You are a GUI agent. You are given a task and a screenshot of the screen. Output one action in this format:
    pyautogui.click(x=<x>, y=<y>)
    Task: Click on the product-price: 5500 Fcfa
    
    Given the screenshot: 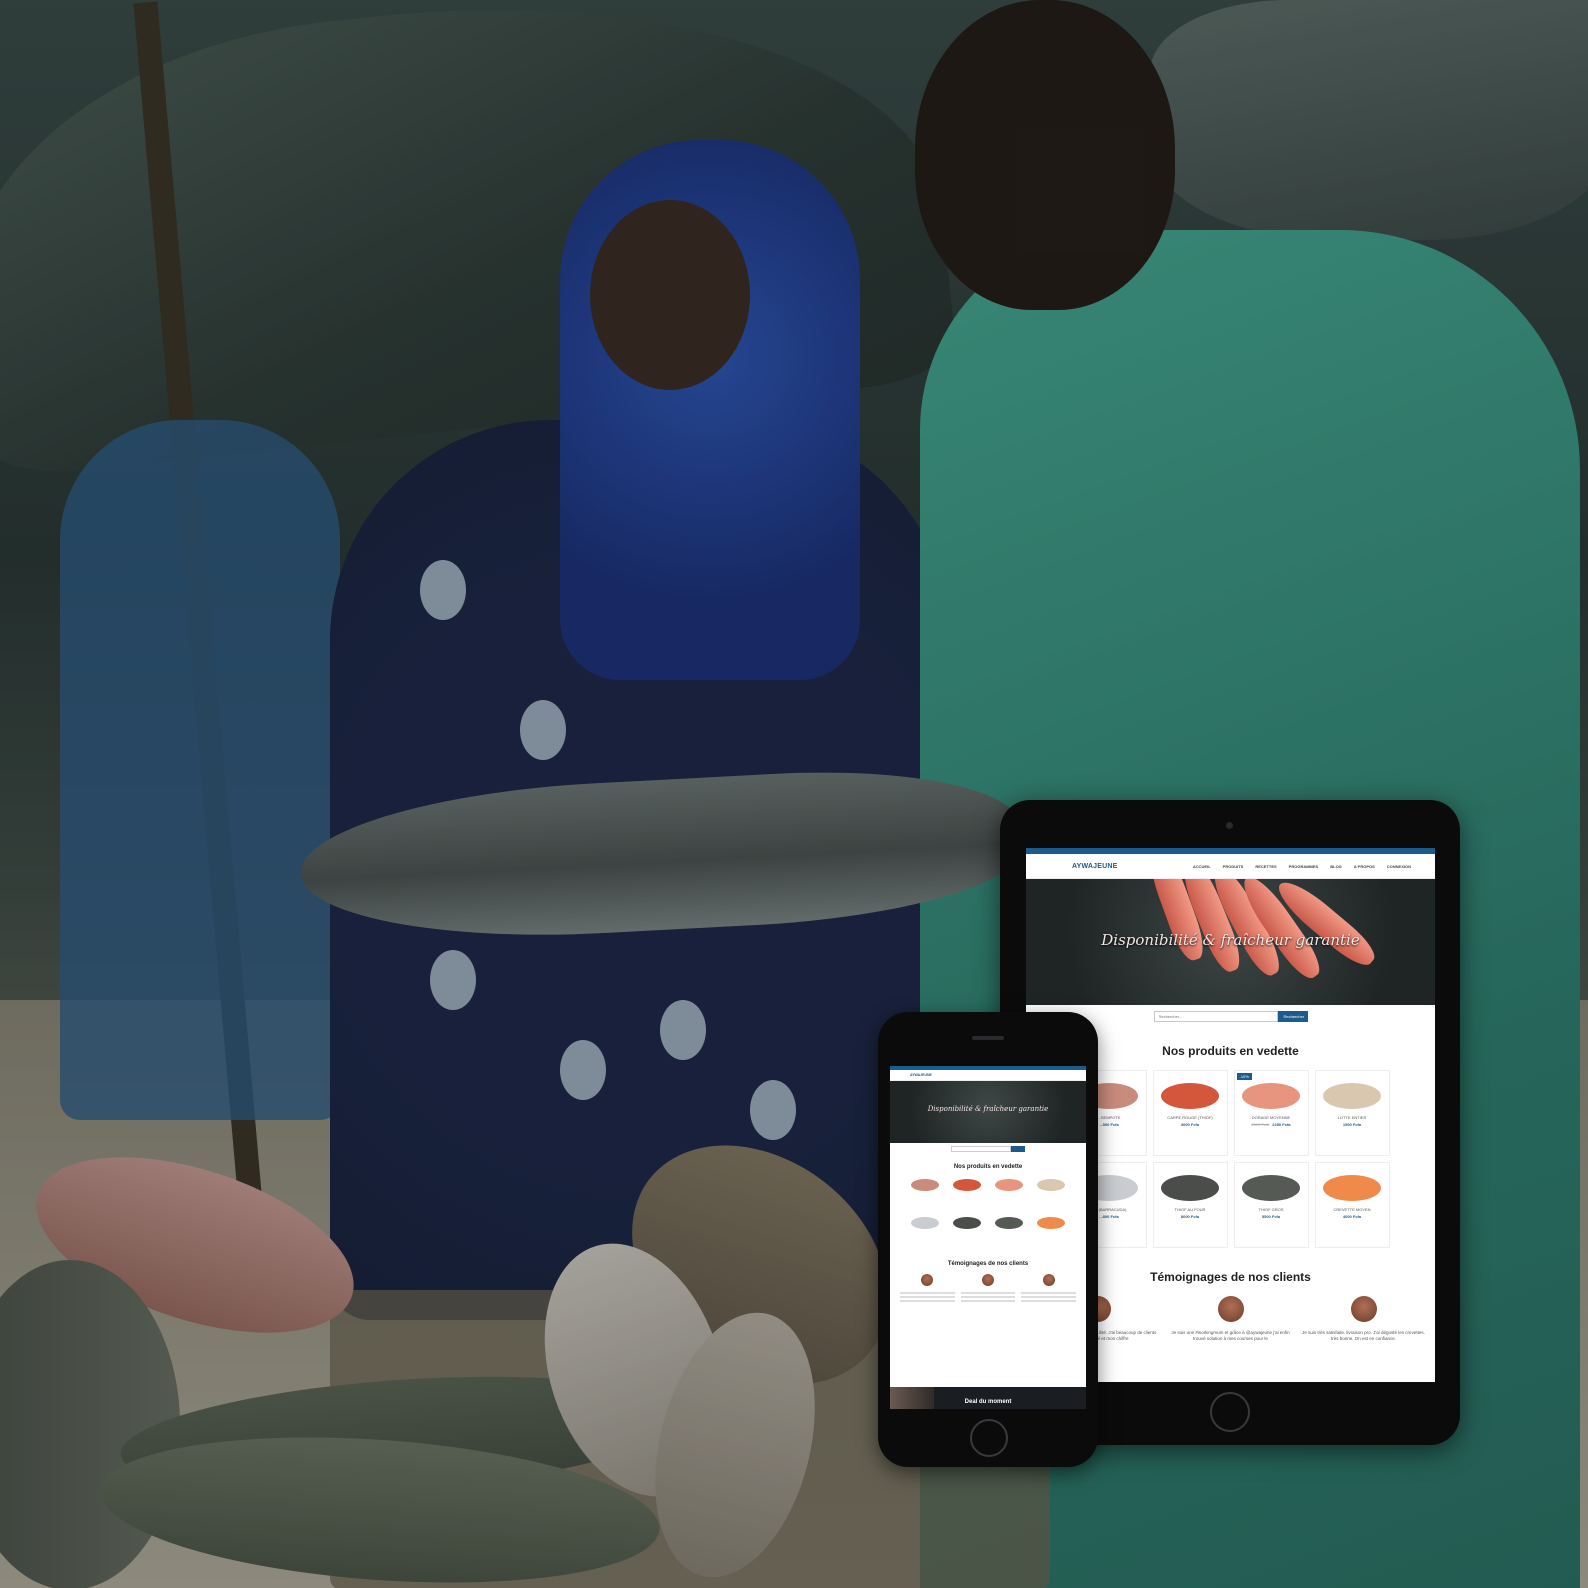 What is the action you would take?
    pyautogui.click(x=1271, y=1216)
    